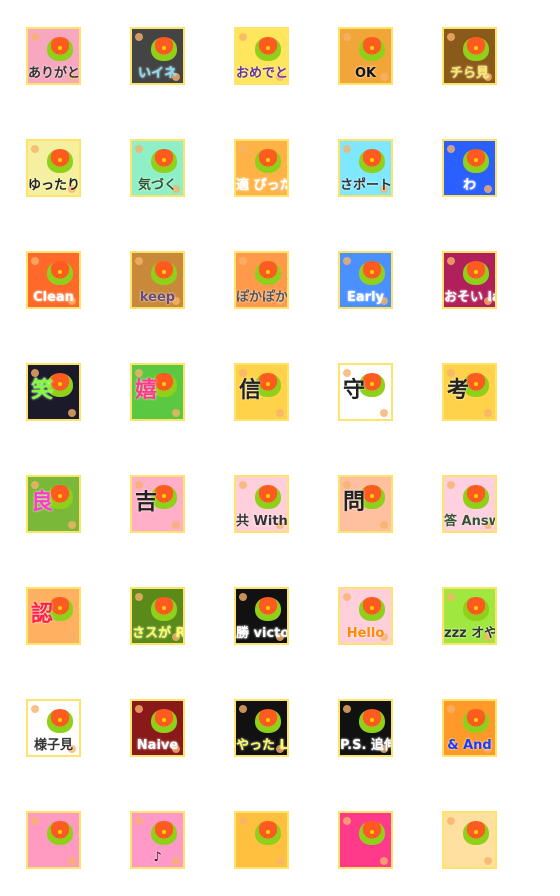 The image size is (560, 896). Describe the element at coordinates (250, 390) in the screenshot. I see `sticker-label: 信` at that location.